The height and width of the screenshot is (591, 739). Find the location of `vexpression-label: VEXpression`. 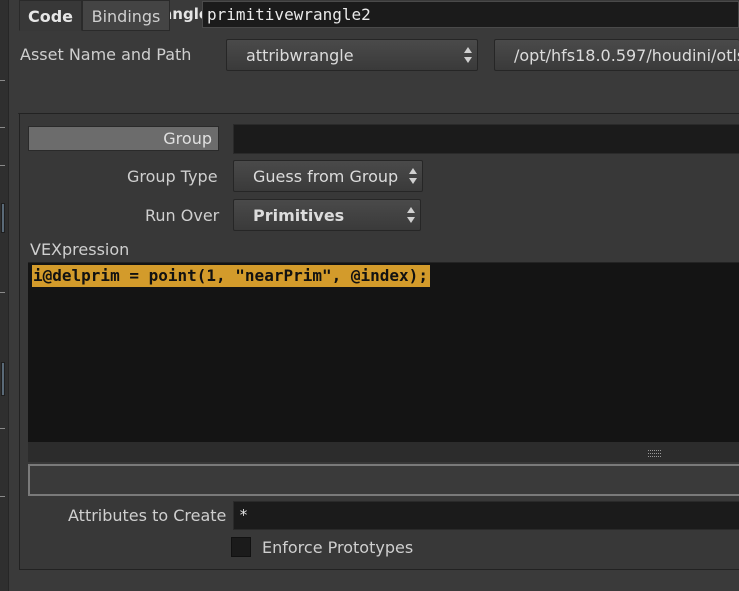

vexpression-label: VEXpression is located at coordinates (80, 249).